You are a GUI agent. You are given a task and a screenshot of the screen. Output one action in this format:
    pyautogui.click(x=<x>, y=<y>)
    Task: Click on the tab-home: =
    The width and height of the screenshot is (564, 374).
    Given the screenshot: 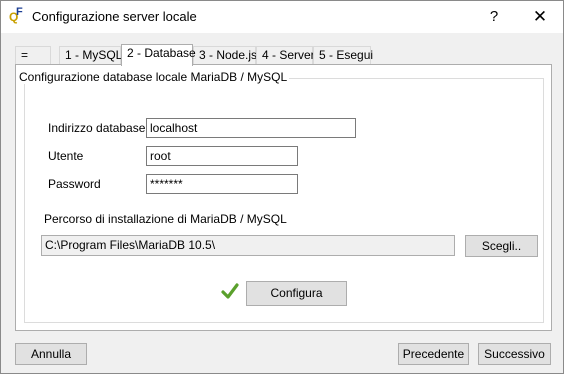 What is the action you would take?
    pyautogui.click(x=33, y=55)
    